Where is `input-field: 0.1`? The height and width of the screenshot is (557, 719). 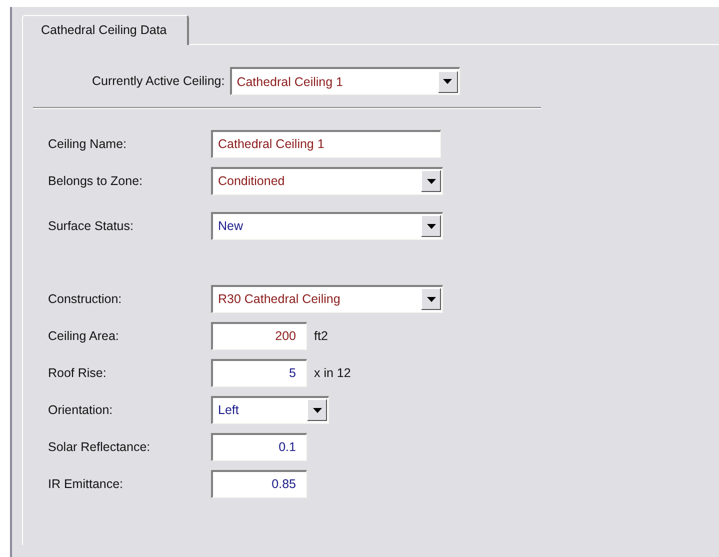 input-field: 0.1 is located at coordinates (259, 446).